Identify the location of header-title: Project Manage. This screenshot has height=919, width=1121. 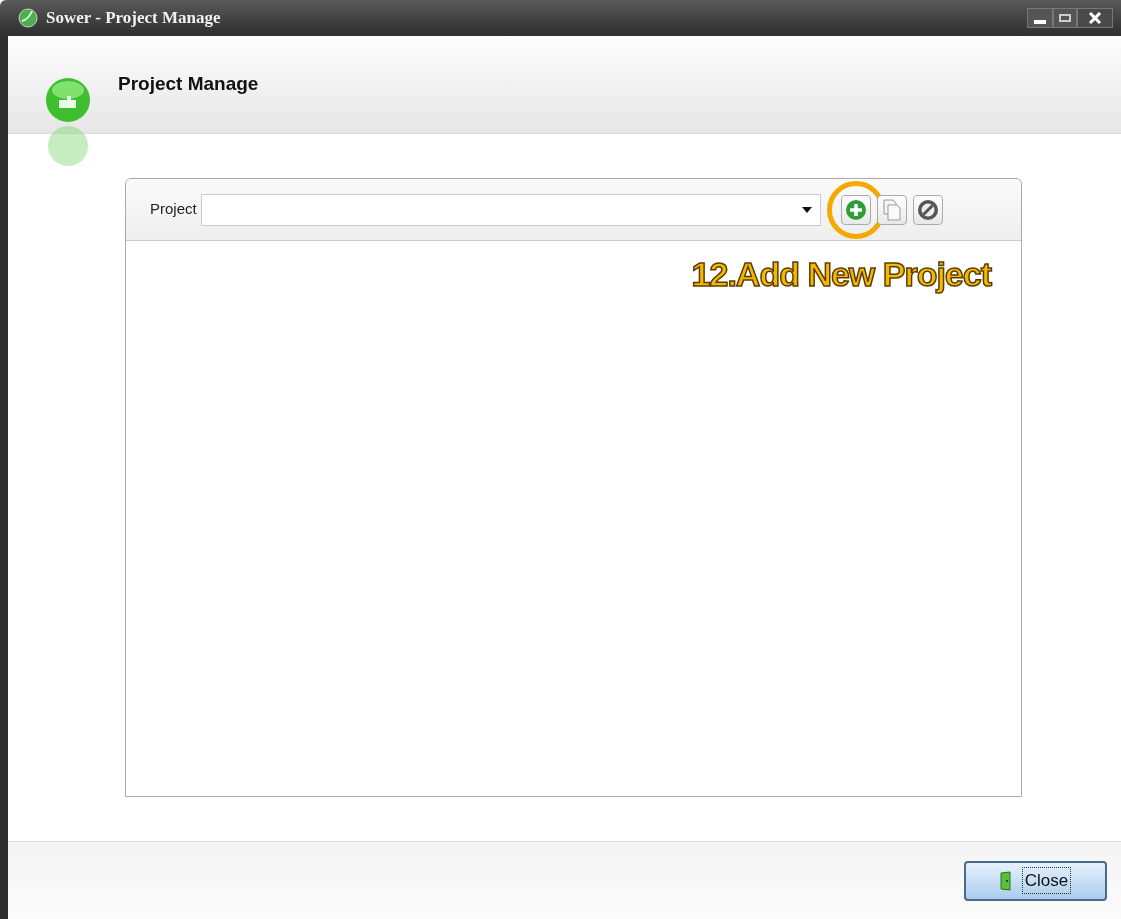
(188, 84).